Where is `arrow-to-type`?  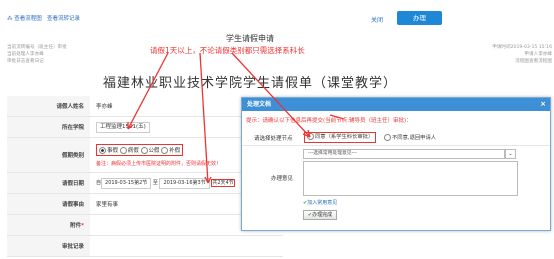 arrow-to-type is located at coordinates (148, 91).